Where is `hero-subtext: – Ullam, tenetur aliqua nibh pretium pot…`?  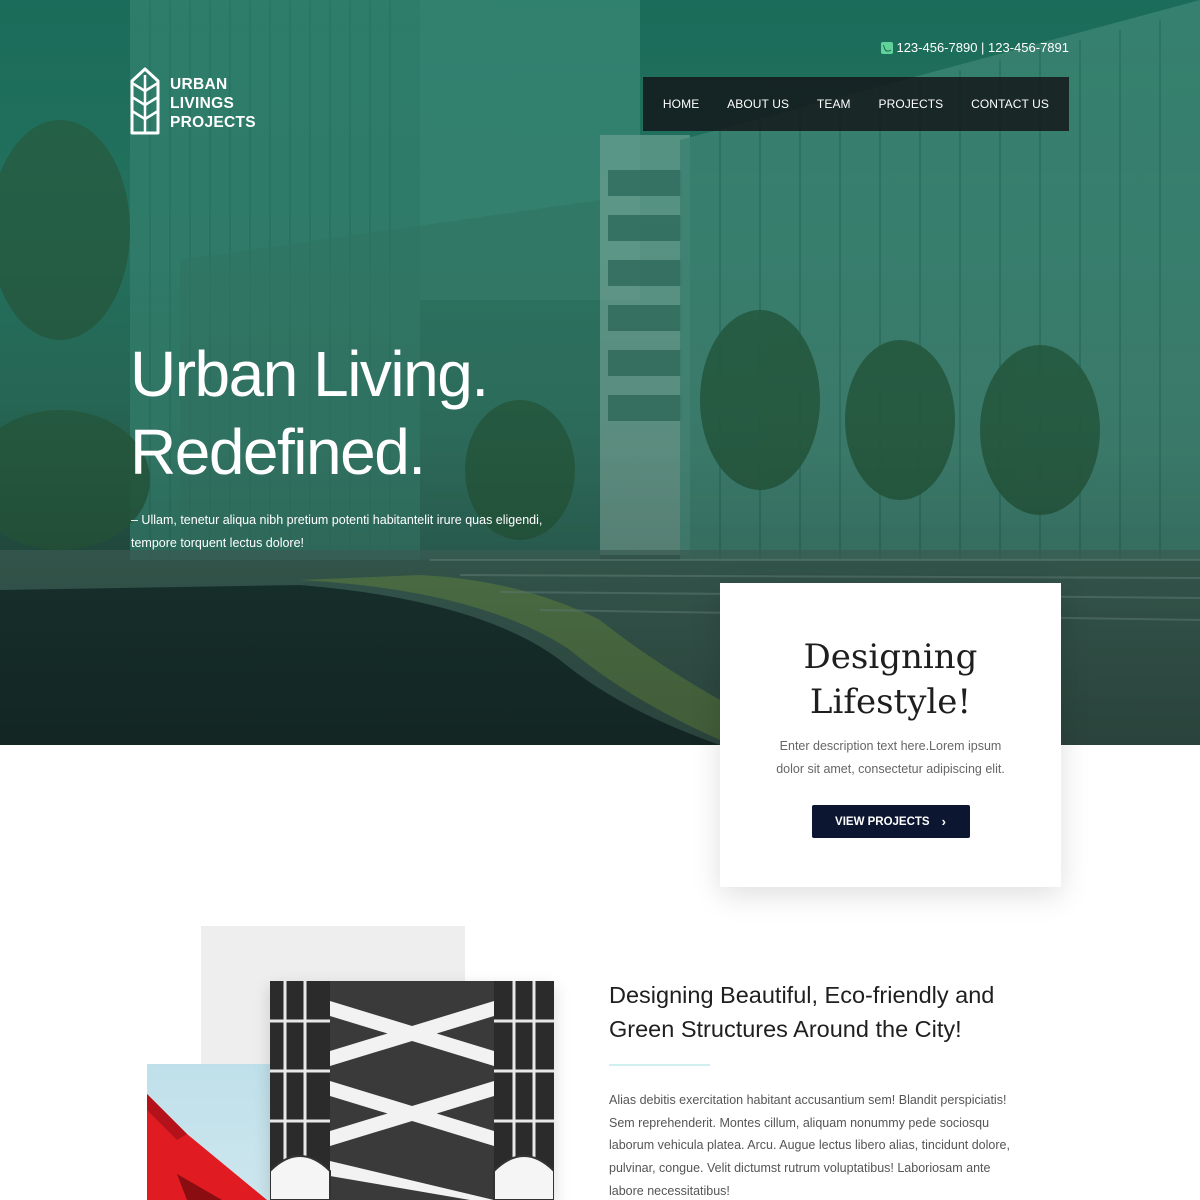
hero-subtext: – Ullam, tenetur aliqua nibh pretium pot… is located at coordinates (337, 531).